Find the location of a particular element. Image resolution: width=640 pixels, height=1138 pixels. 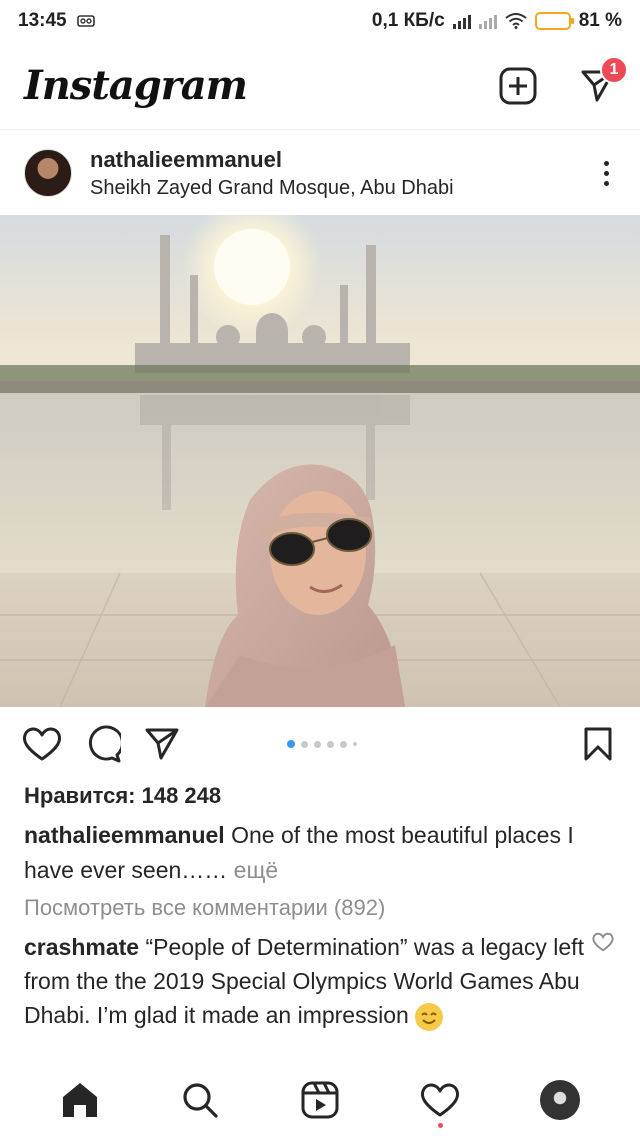

share-button is located at coordinates (162, 744).